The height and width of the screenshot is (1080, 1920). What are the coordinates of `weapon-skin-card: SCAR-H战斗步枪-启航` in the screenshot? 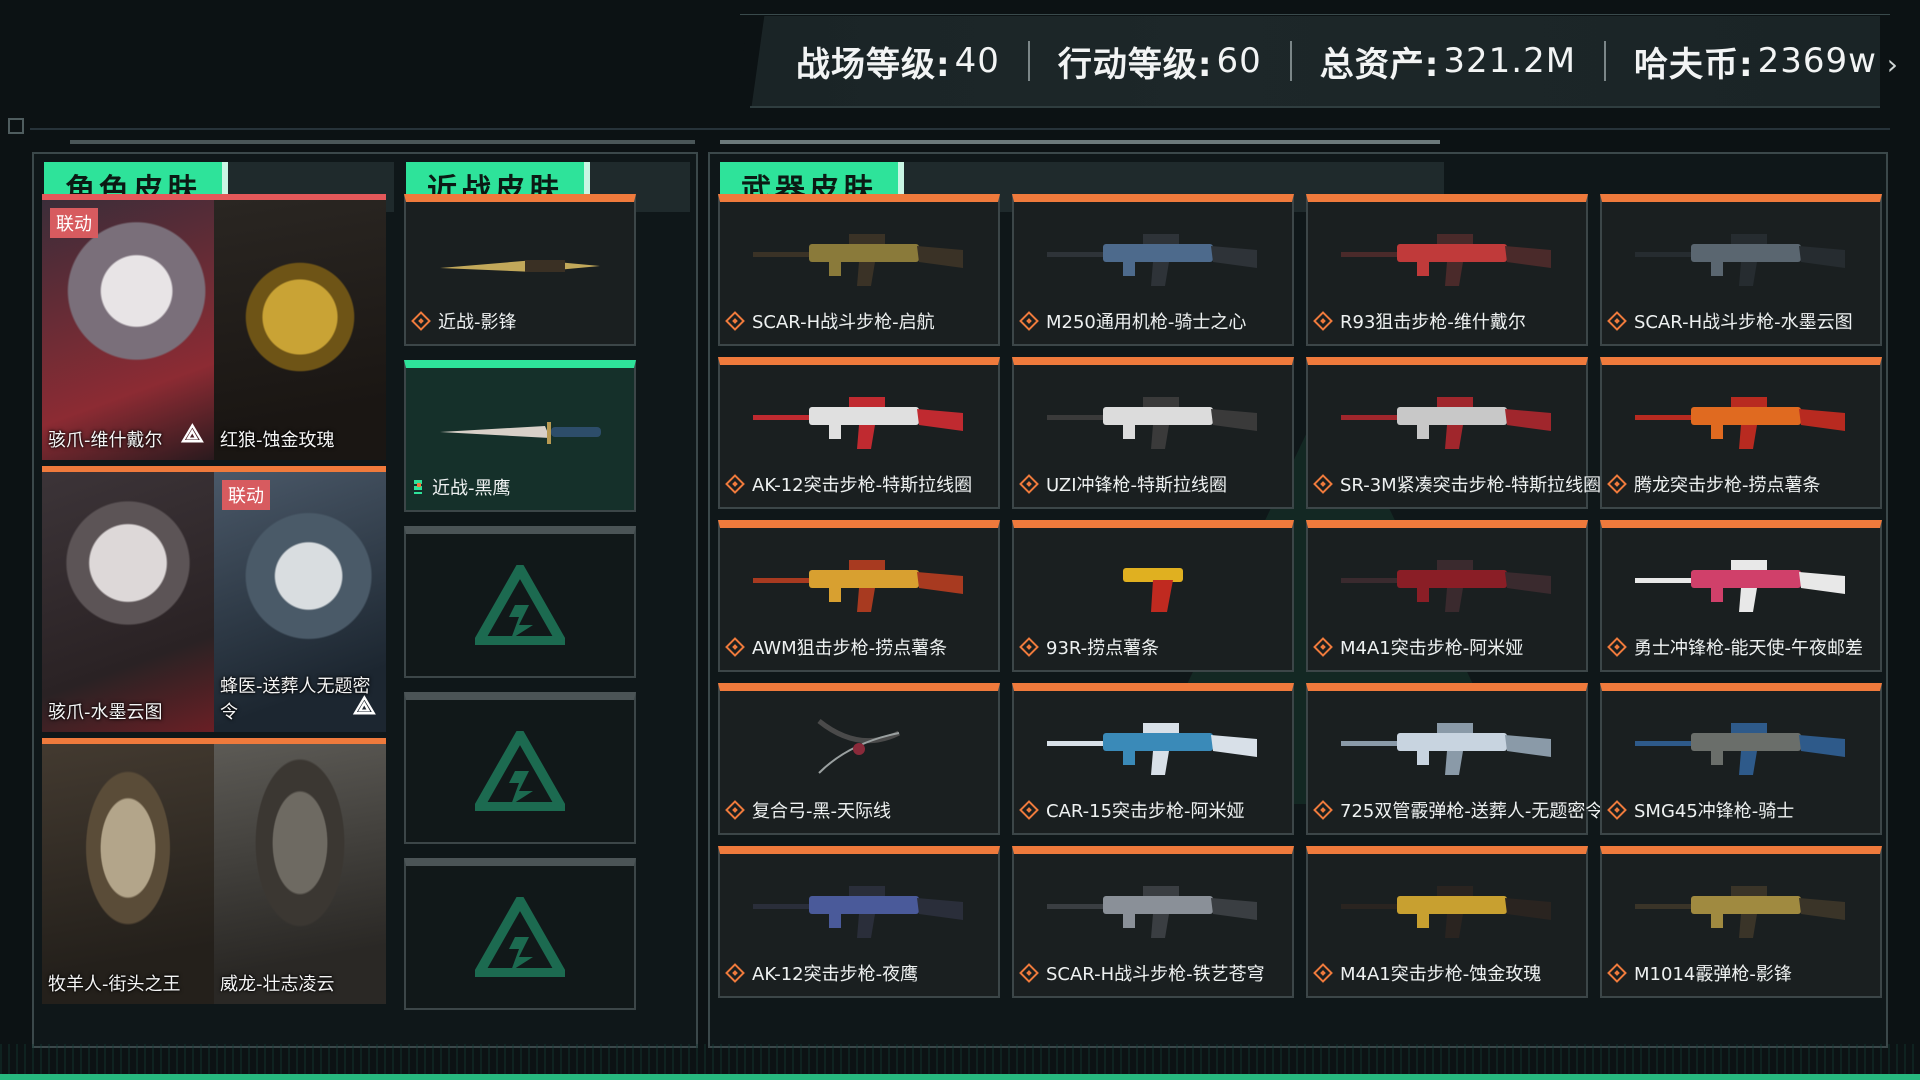 It's located at (859, 270).